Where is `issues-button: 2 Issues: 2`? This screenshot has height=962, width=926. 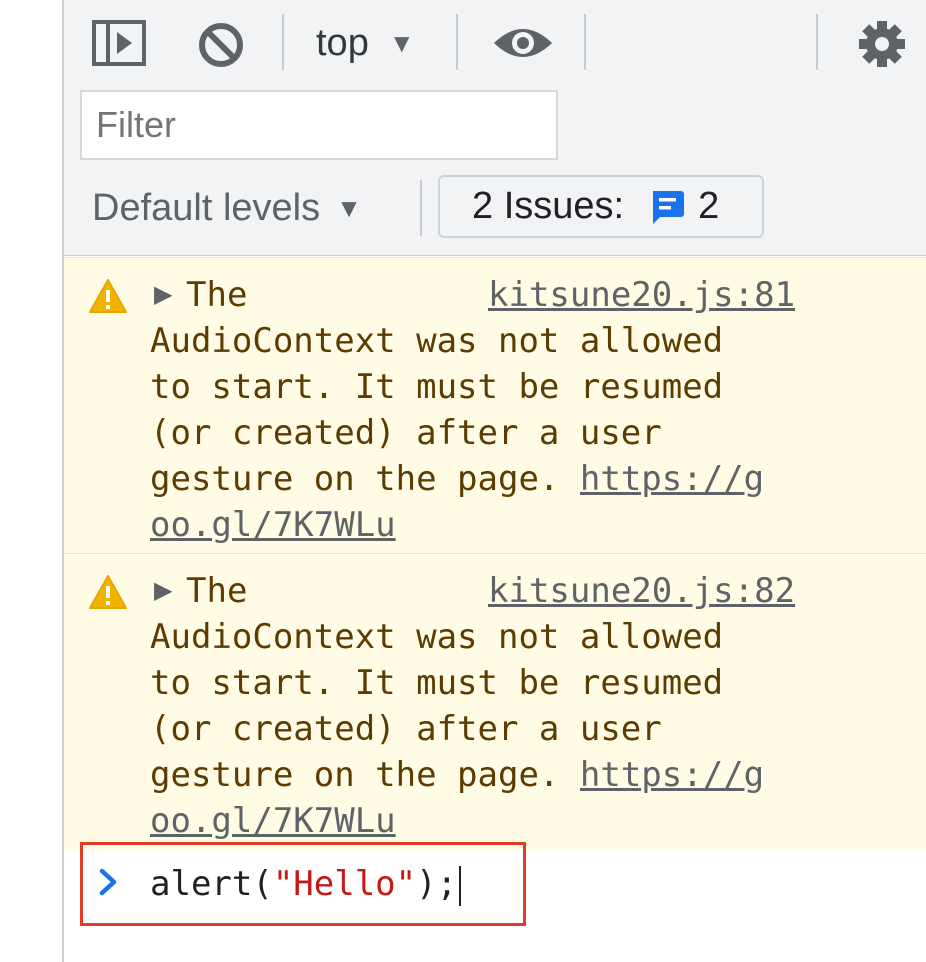
issues-button: 2 Issues: 2 is located at coordinates (601, 206).